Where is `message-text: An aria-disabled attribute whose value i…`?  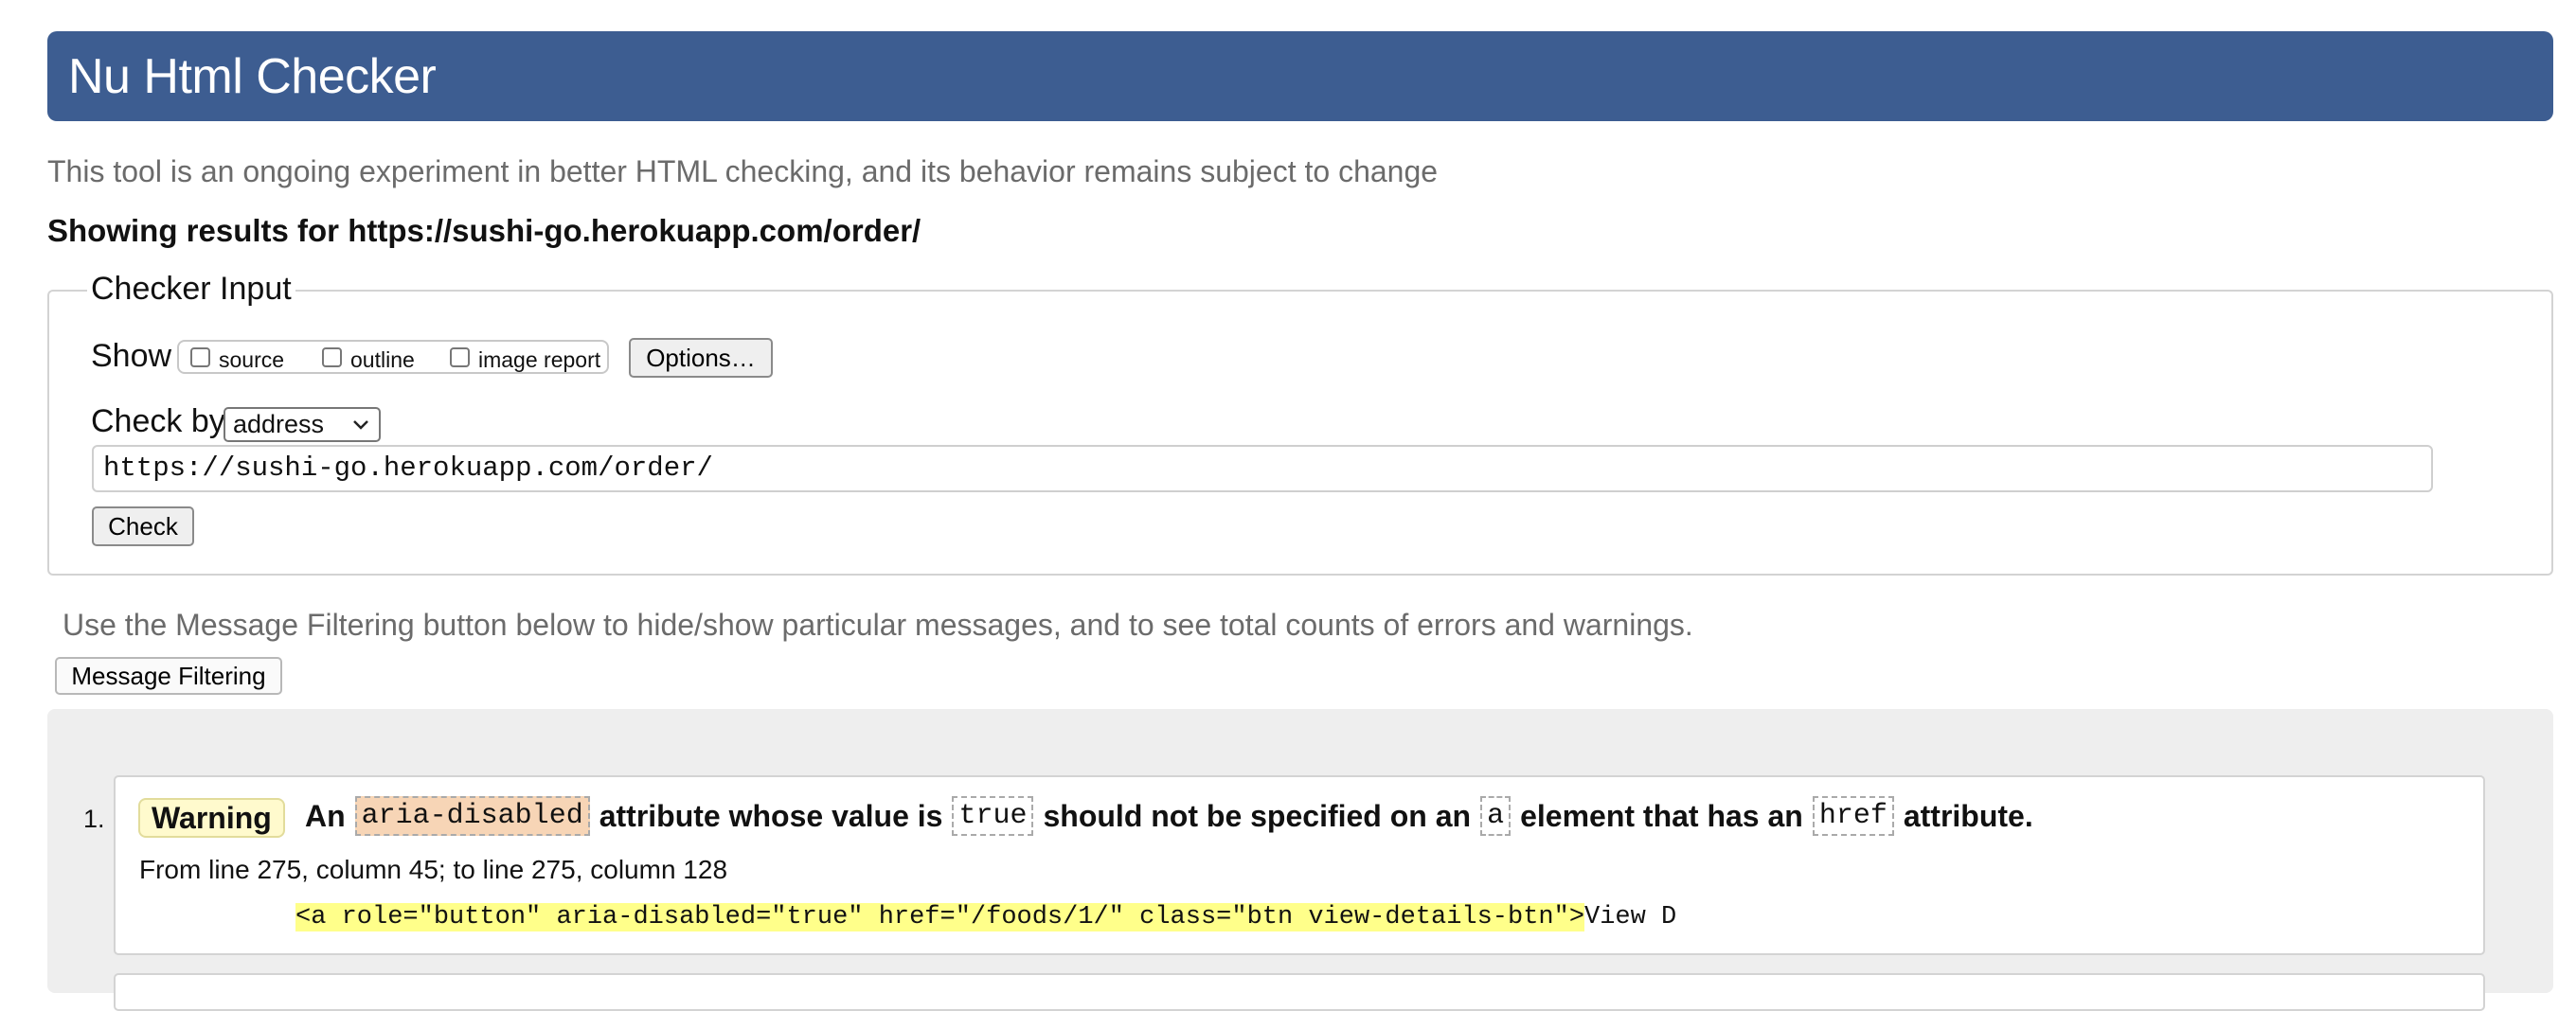
message-text: An aria-disabled attribute whose value i… is located at coordinates (1169, 816).